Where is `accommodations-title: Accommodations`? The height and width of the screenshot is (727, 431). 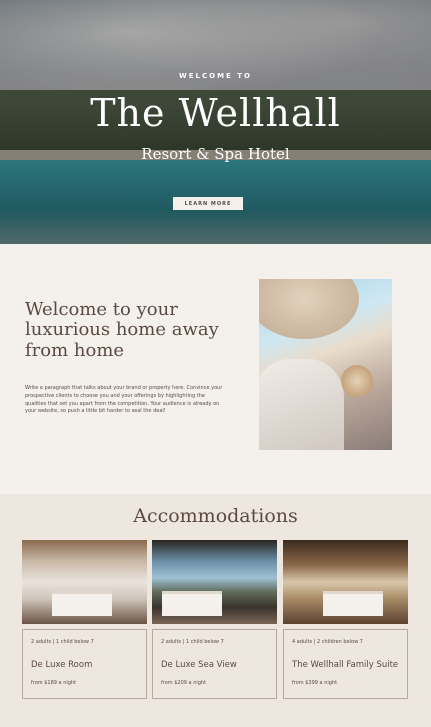 accommodations-title: Accommodations is located at coordinates (215, 516).